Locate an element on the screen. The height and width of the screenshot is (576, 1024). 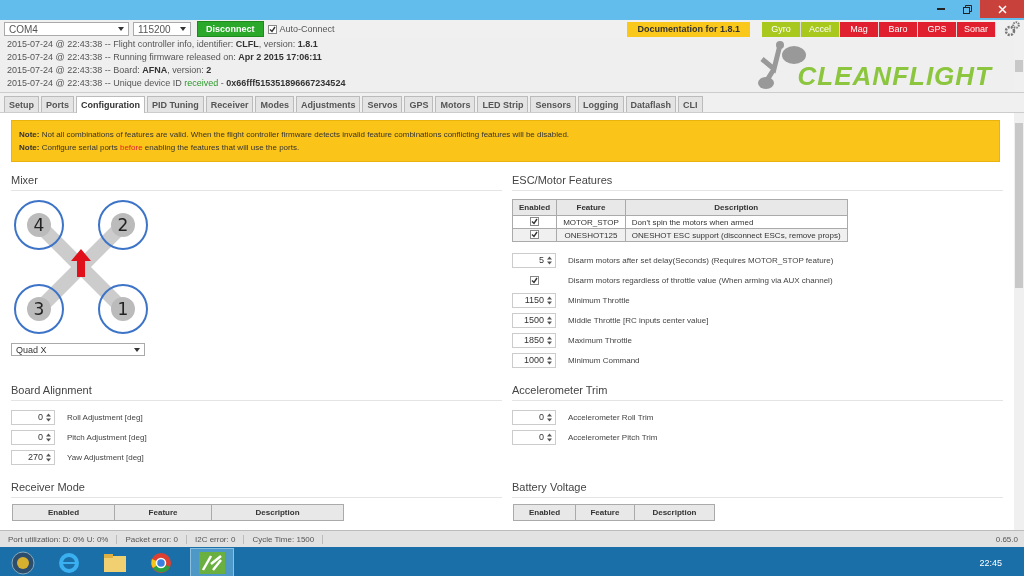
tab: Receiver is located at coordinates (229, 104).